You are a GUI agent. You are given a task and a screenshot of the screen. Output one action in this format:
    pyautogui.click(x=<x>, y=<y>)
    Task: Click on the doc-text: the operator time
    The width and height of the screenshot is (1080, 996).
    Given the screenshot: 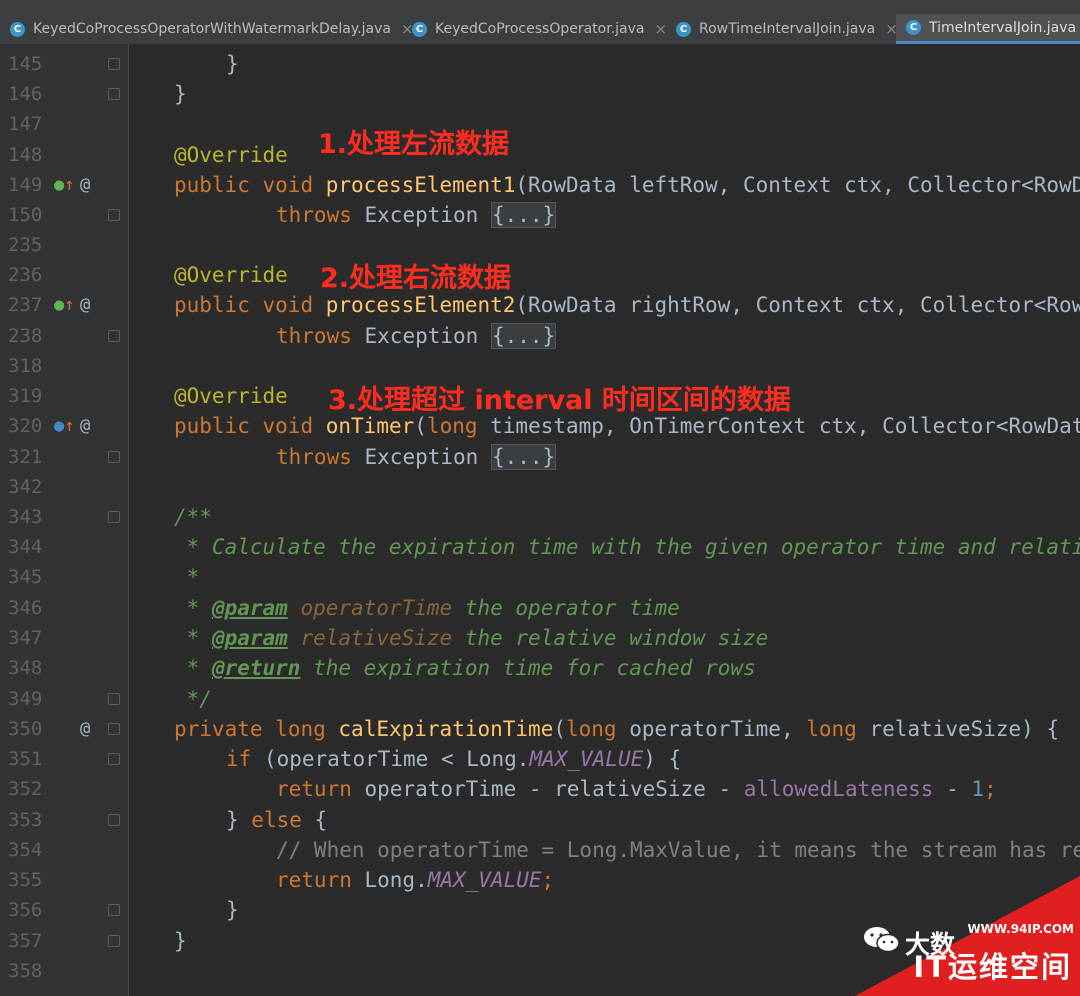 What is the action you would take?
    pyautogui.click(x=566, y=608)
    